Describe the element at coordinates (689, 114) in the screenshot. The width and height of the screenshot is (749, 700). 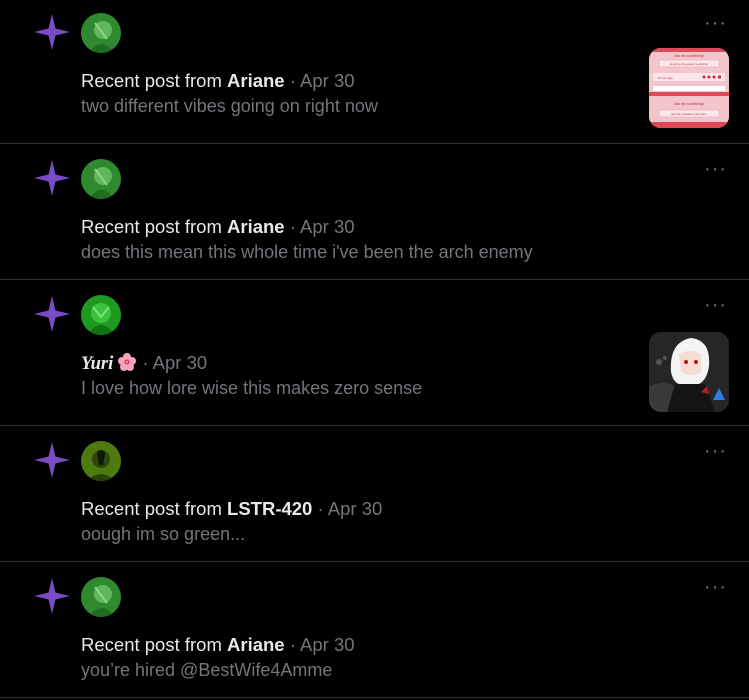
I see `thumb-line: get this parasite outta here` at that location.